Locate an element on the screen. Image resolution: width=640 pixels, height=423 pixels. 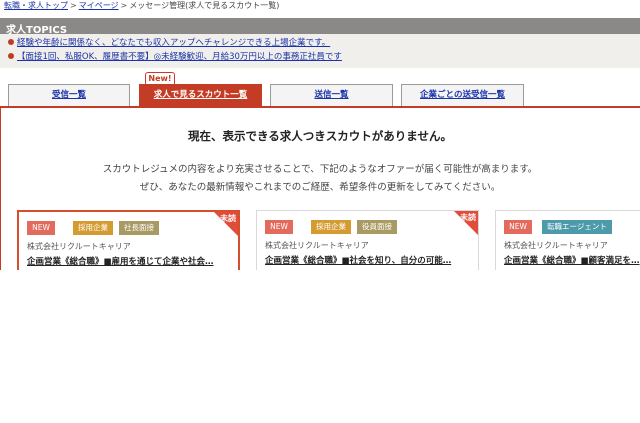
topic-item: 【面接1回、私服OK、履歴書不要】◎未経験歓迎、月給30万円以上の事務正社員です is located at coordinates (175, 57).